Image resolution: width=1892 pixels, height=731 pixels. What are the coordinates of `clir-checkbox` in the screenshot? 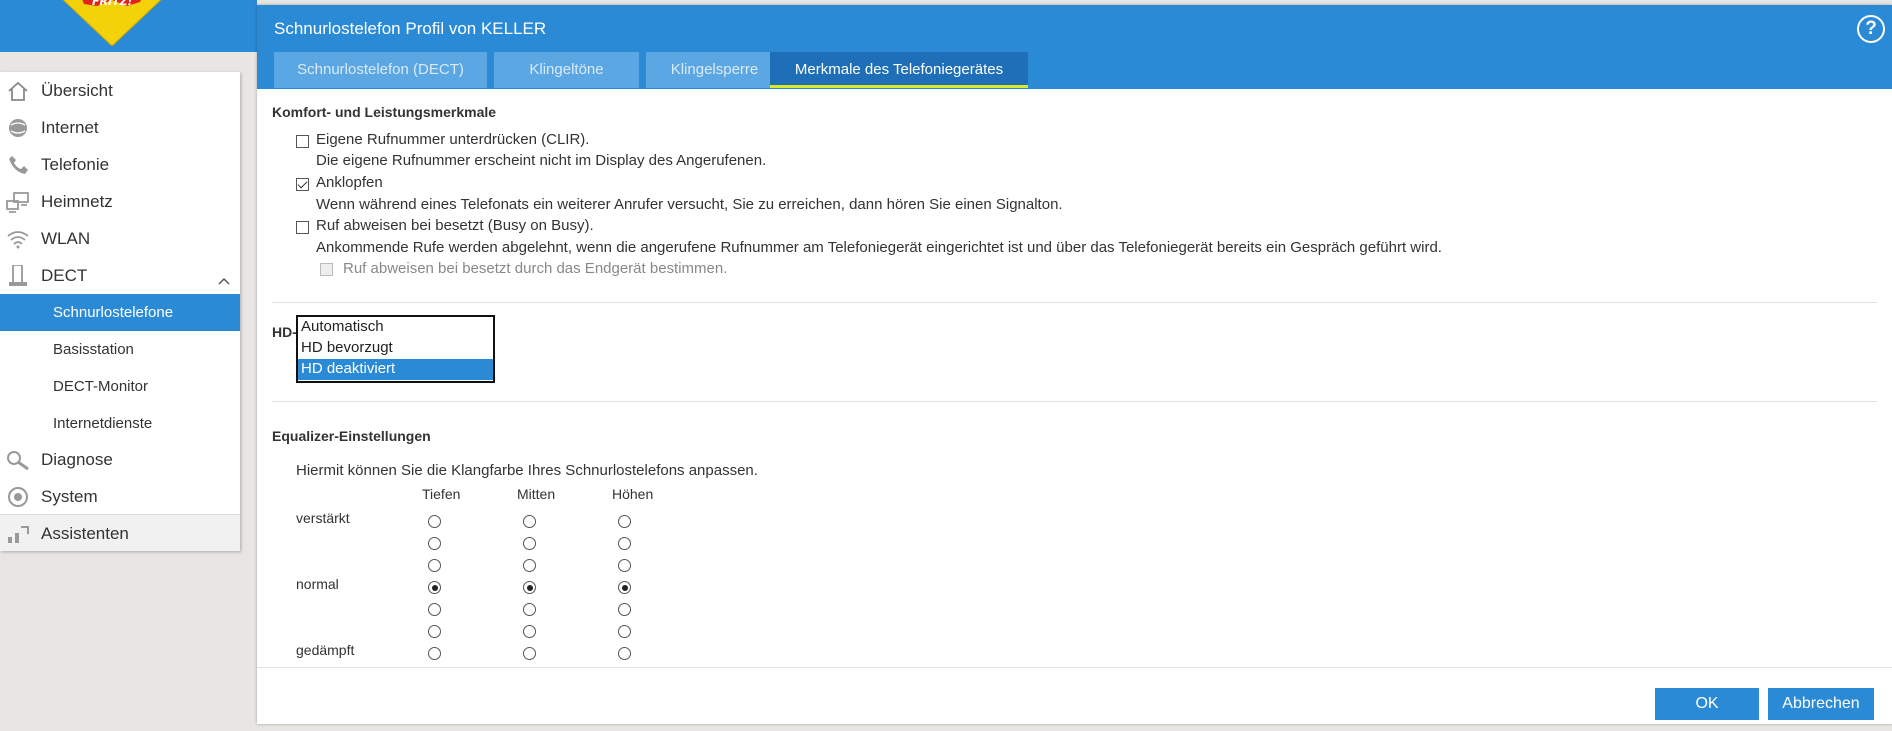 It's located at (302, 141).